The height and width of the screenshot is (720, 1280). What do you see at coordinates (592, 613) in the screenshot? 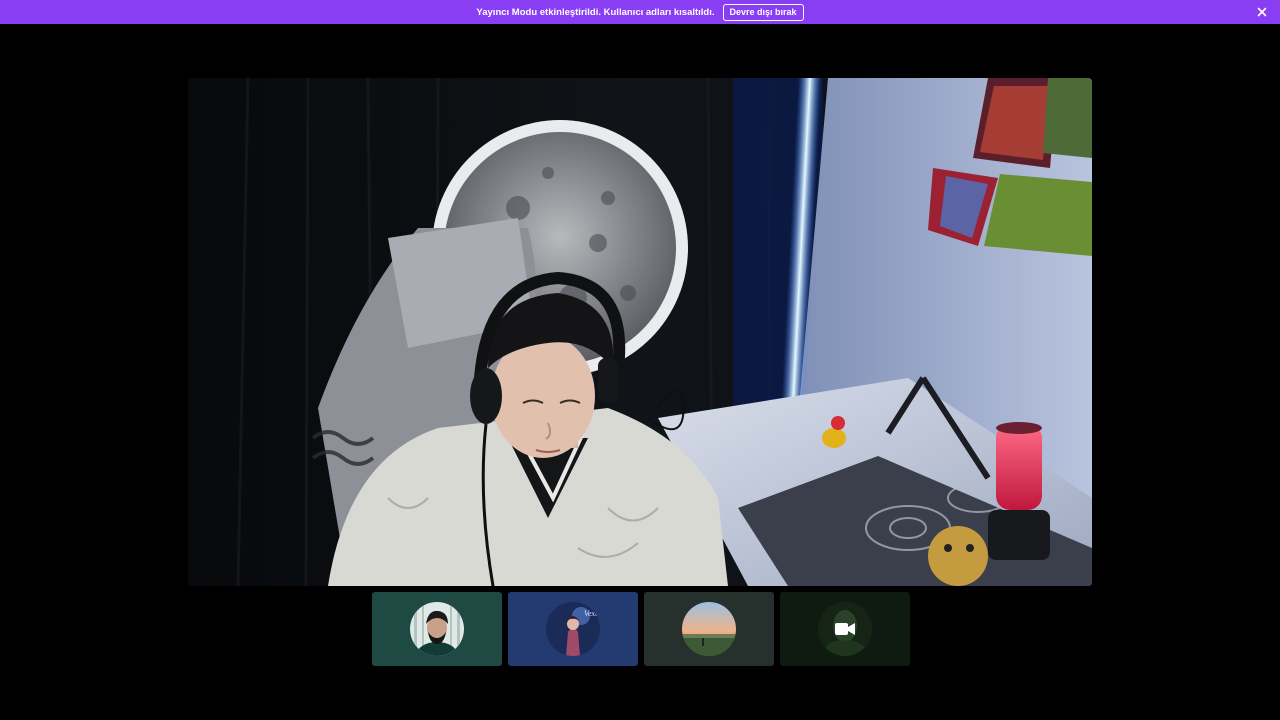
I see `avatar-signature-text: Vexan` at bounding box center [592, 613].